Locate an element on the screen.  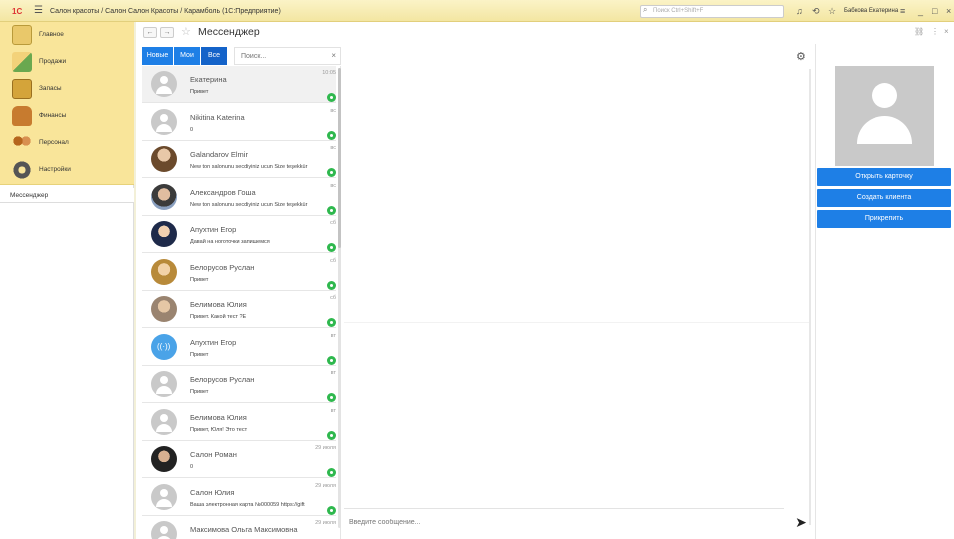
chat-search: × is located at coordinates (287, 56).